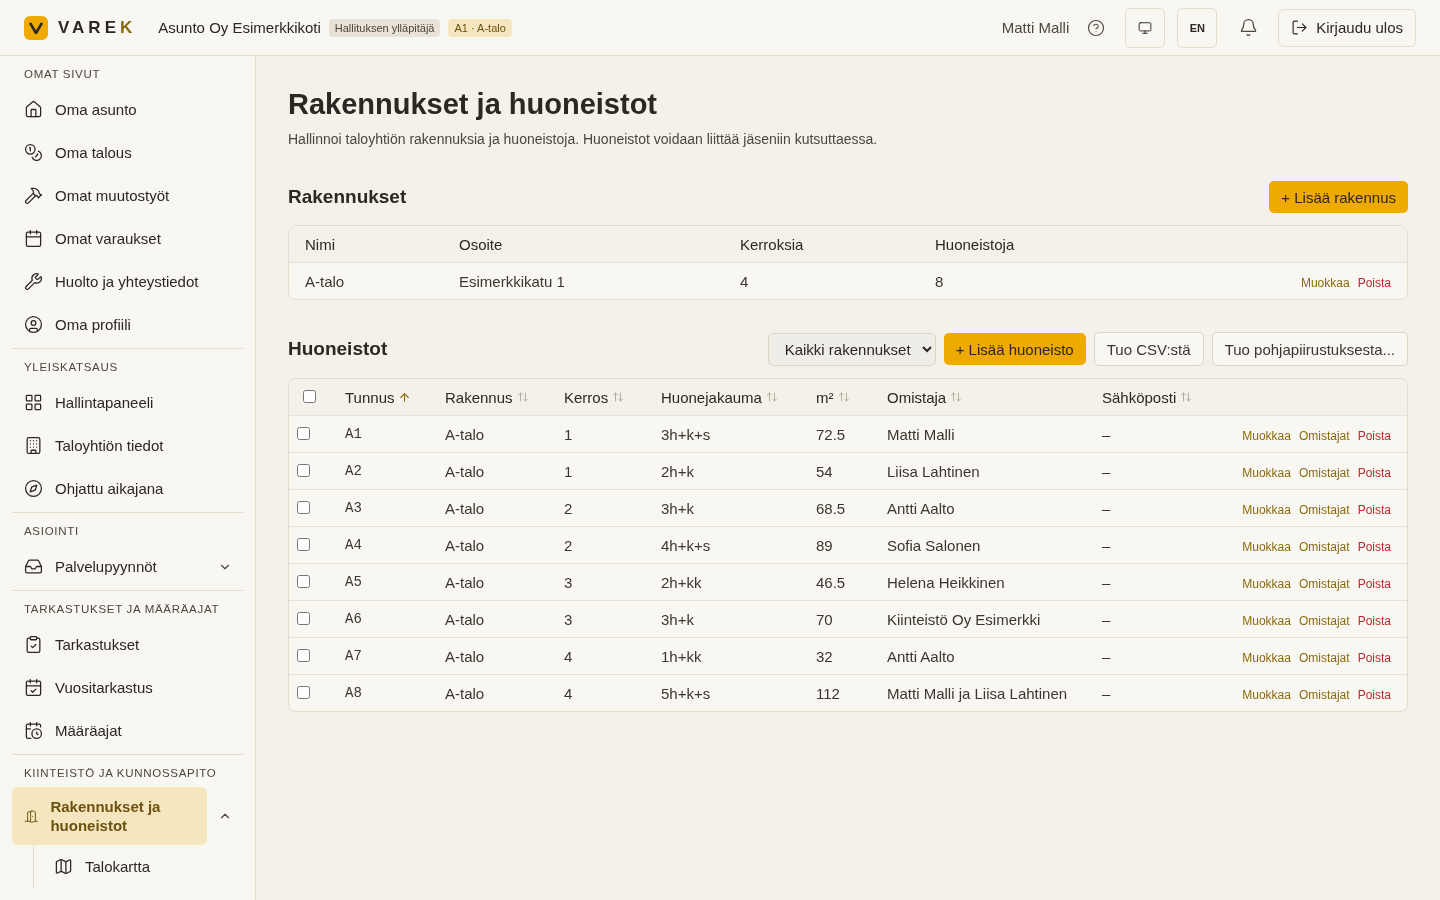 Image resolution: width=1440 pixels, height=900 pixels. What do you see at coordinates (384, 27) in the screenshot?
I see `role-badge: Hallituksen ylläpitäjä` at bounding box center [384, 27].